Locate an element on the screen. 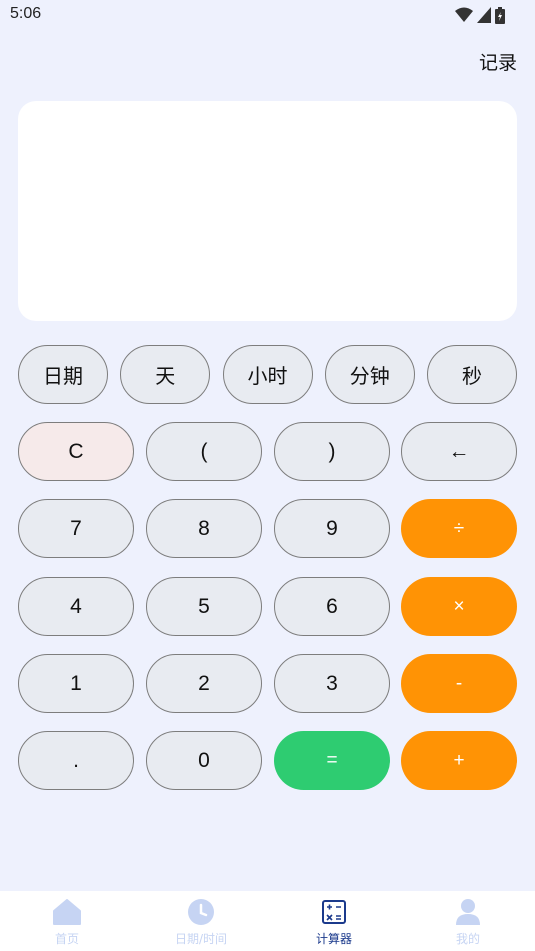 This screenshot has width=535, height=951. digit-4-button: 4 is located at coordinates (76, 606).